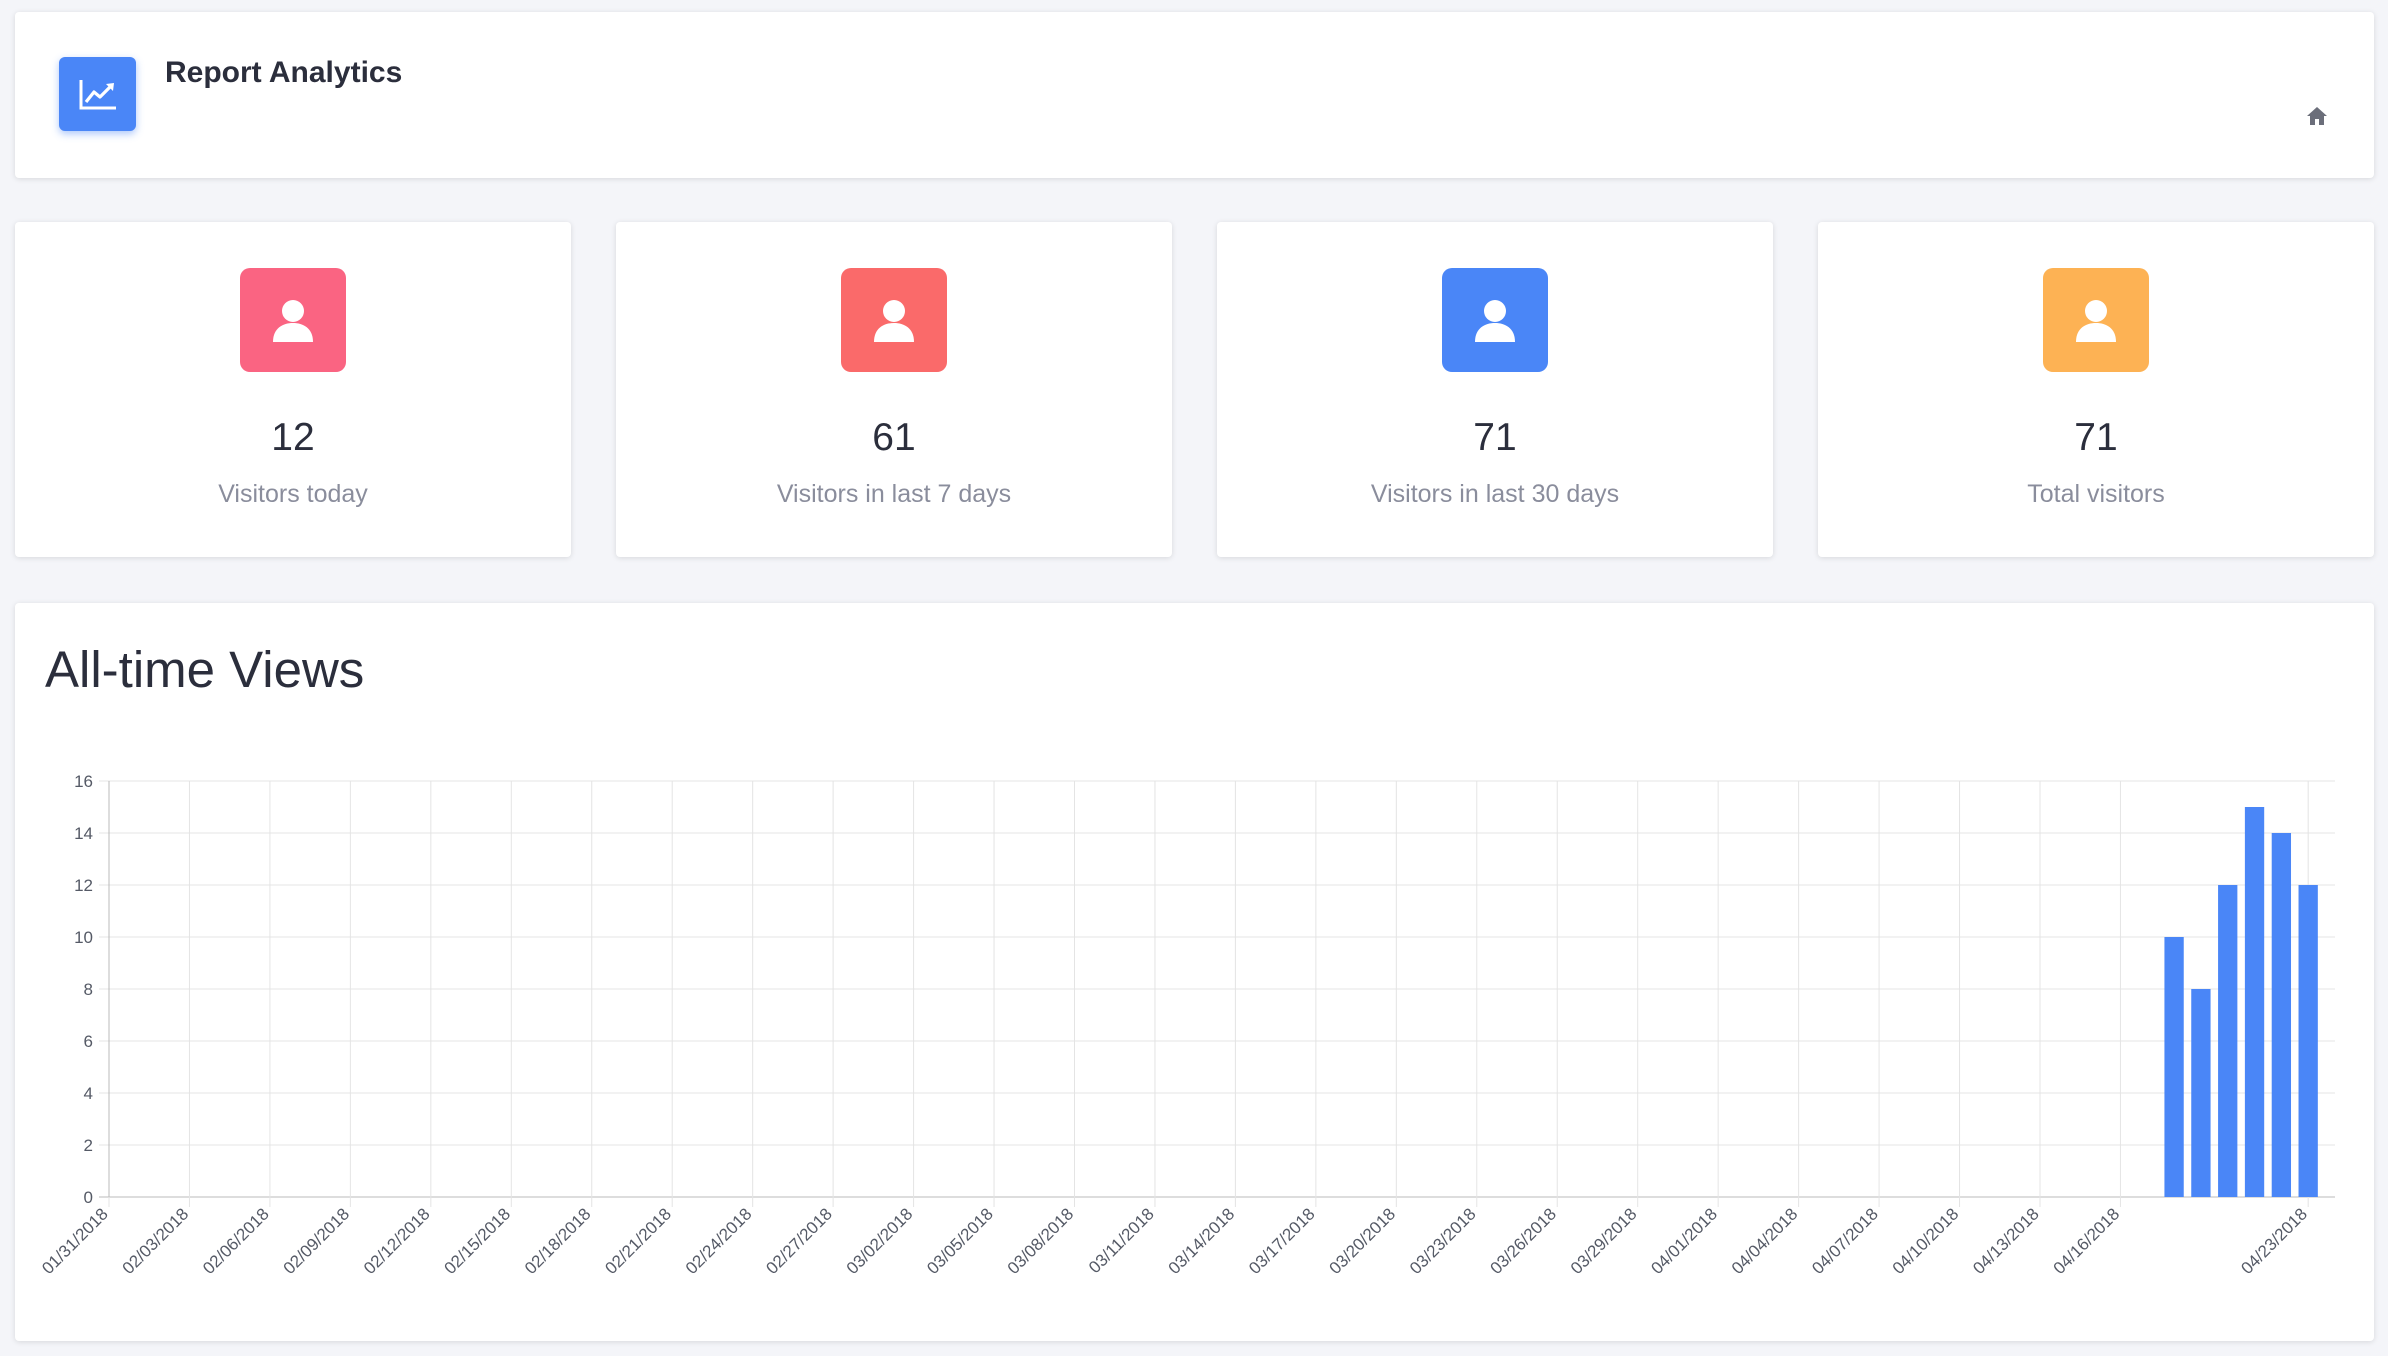  What do you see at coordinates (1363, 1241) in the screenshot?
I see `x-tick-label: 03/20/2018` at bounding box center [1363, 1241].